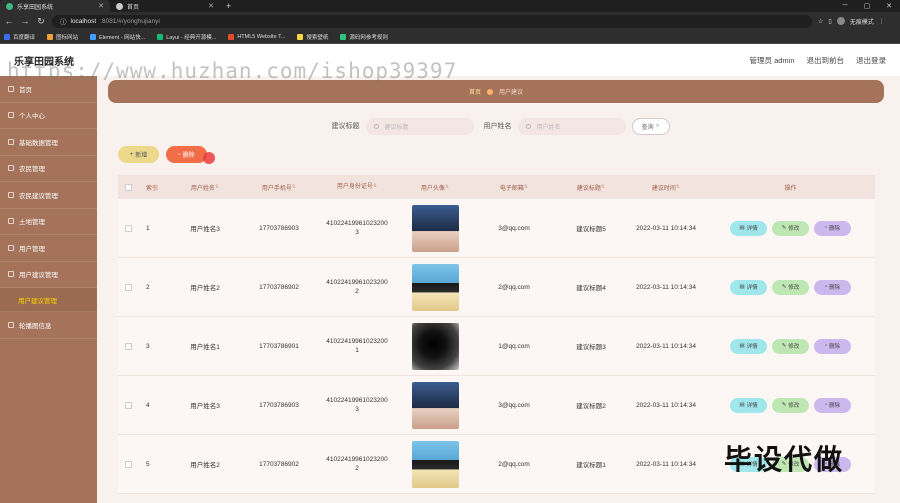 This screenshot has width=900, height=503. What do you see at coordinates (475, 91) in the screenshot?
I see `breadcrumb-home: 首页` at bounding box center [475, 91].